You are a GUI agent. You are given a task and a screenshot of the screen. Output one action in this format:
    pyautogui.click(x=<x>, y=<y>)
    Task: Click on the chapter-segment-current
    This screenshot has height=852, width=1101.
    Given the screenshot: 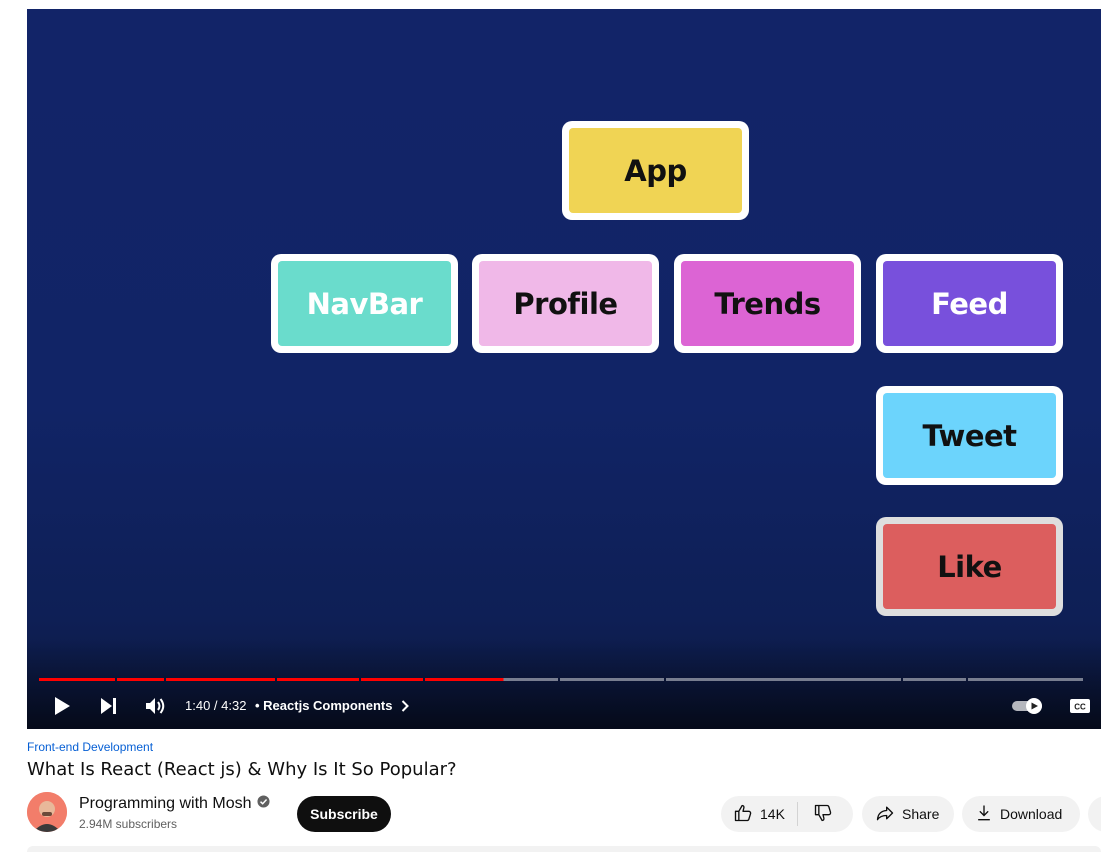 What is the action you would take?
    pyautogui.click(x=491, y=679)
    